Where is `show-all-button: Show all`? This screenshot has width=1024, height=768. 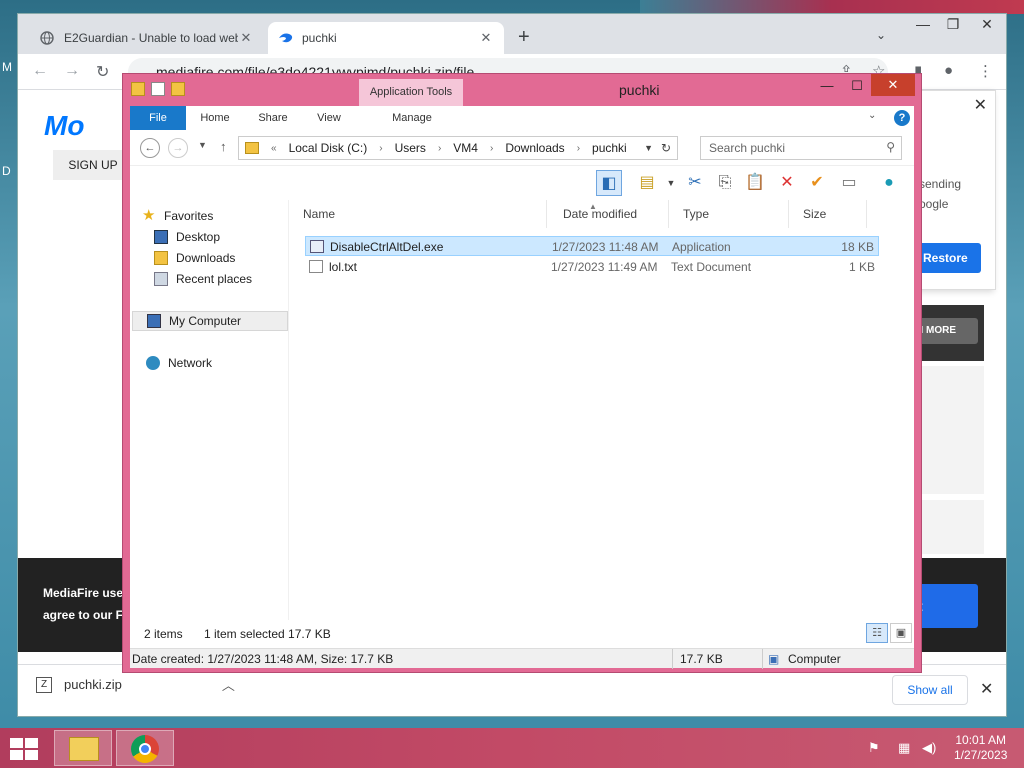 show-all-button: Show all is located at coordinates (930, 690).